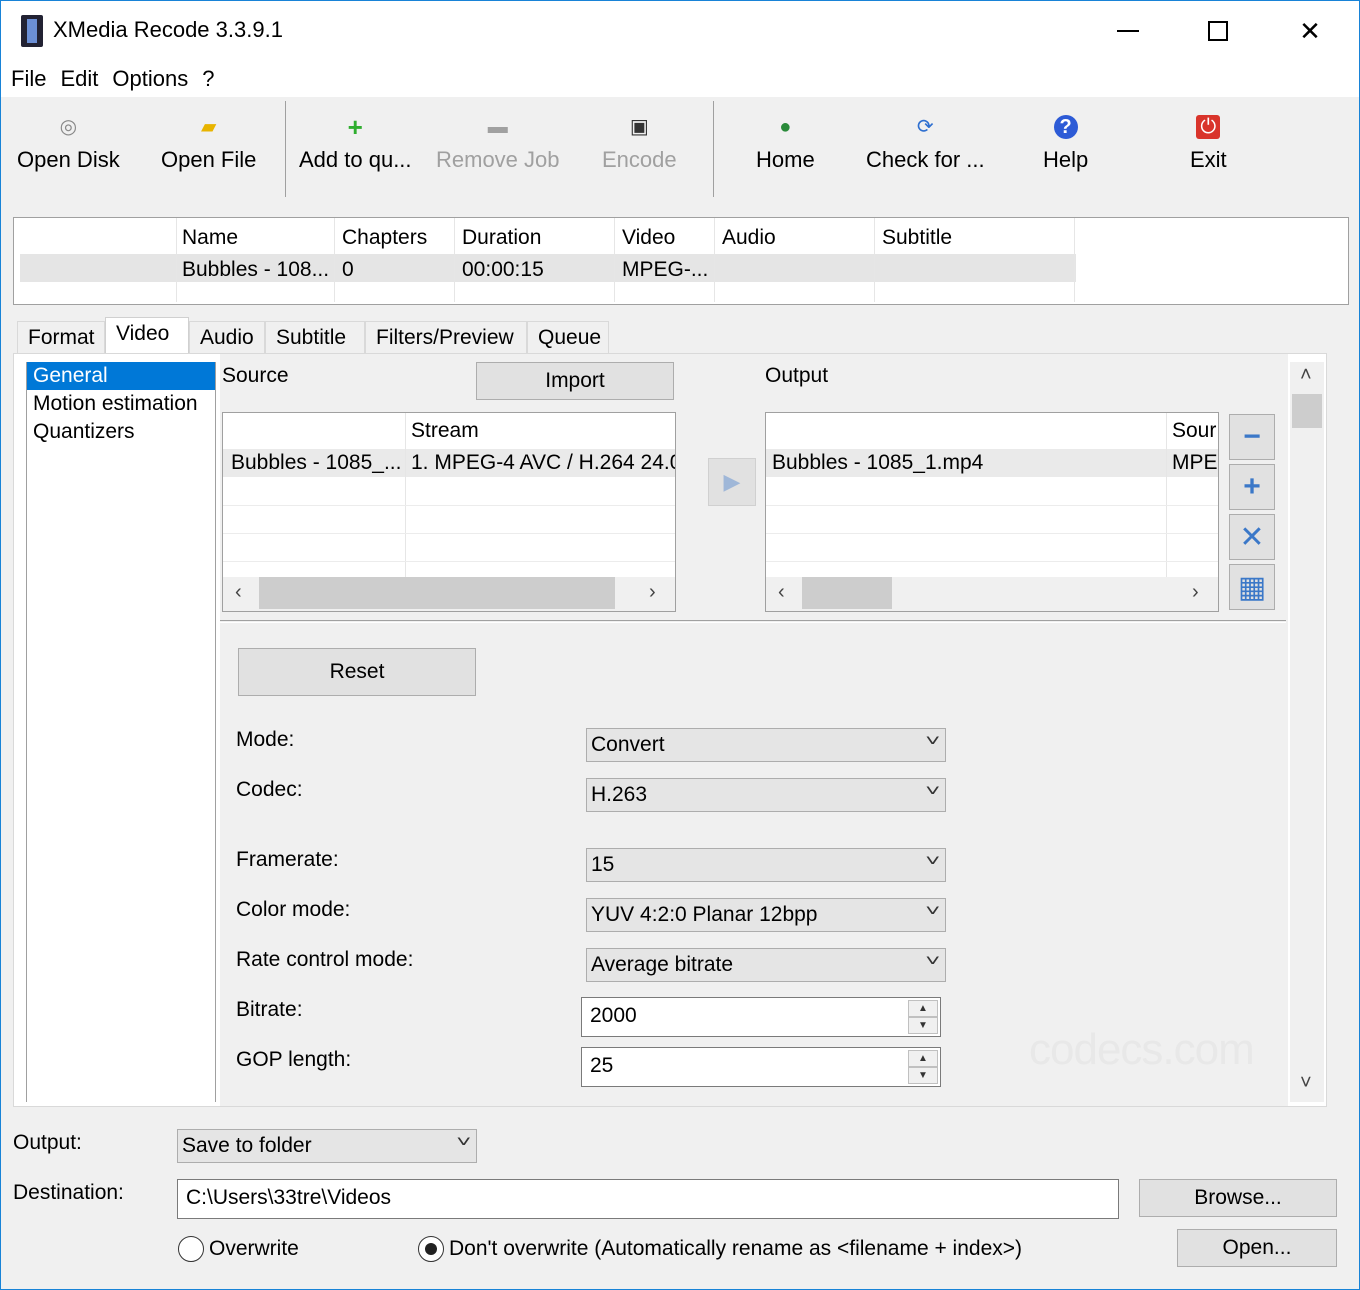 The image size is (1360, 1290). Describe the element at coordinates (761, 1017) in the screenshot. I see `bitrate-spinbox: 2000 ▲ ▼` at that location.